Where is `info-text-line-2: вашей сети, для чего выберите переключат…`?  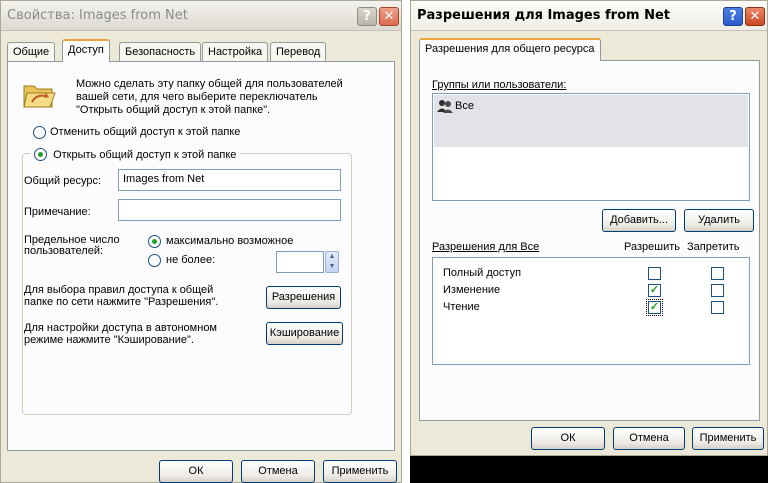 info-text-line-2: вашей сети, для чего выберите переключат… is located at coordinates (197, 97).